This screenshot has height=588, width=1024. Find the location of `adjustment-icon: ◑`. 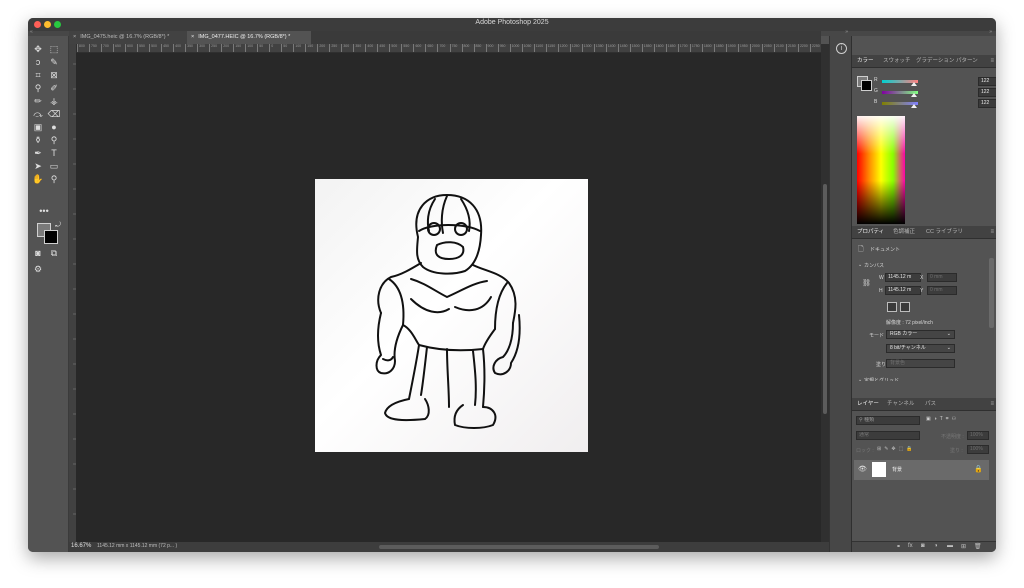

adjustment-icon: ◑ is located at coordinates (936, 546).